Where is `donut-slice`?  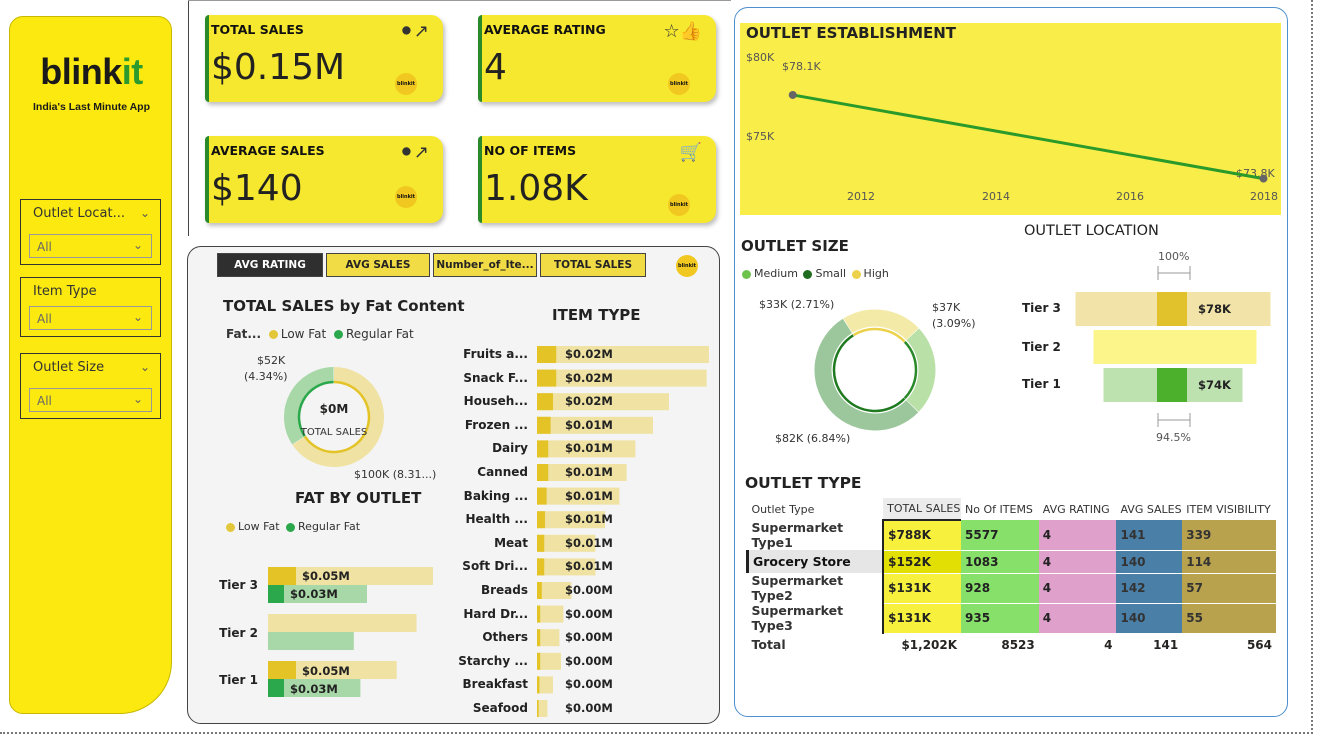 donut-slice is located at coordinates (866, 374).